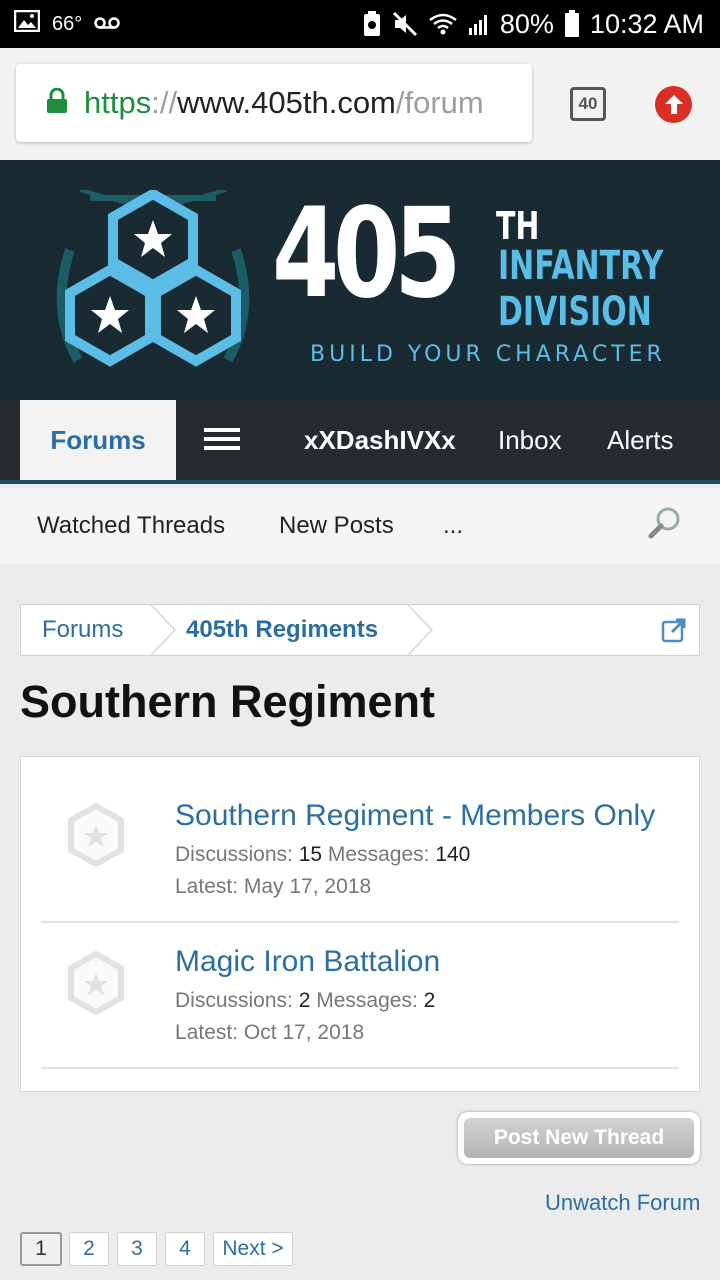  I want to click on battery-percent: 80%, so click(526, 23).